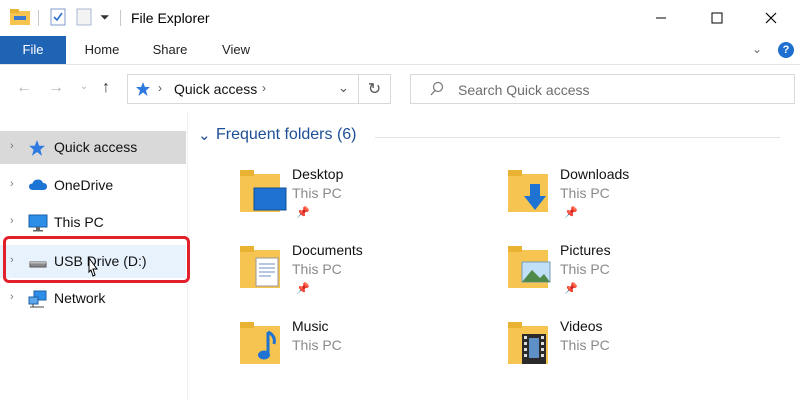  Describe the element at coordinates (437, 90) in the screenshot. I see `search-icon` at that location.